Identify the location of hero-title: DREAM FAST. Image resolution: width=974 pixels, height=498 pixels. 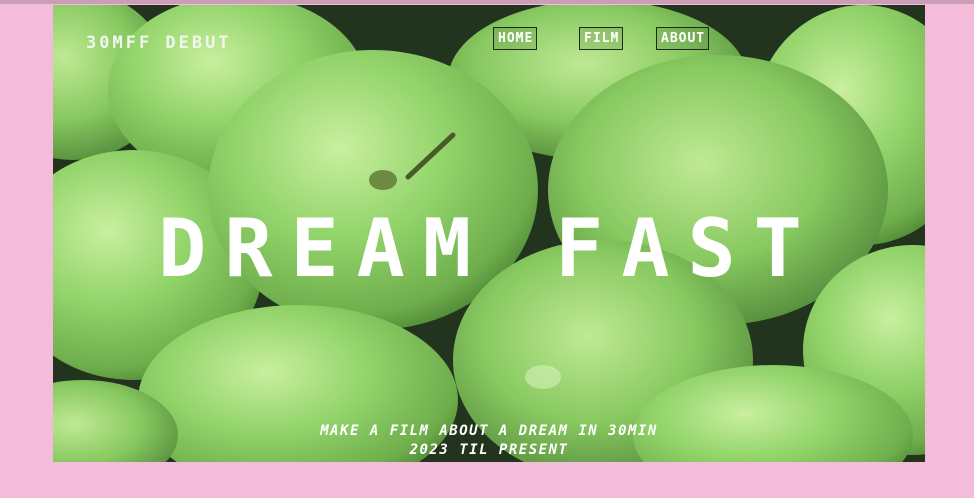
(489, 248).